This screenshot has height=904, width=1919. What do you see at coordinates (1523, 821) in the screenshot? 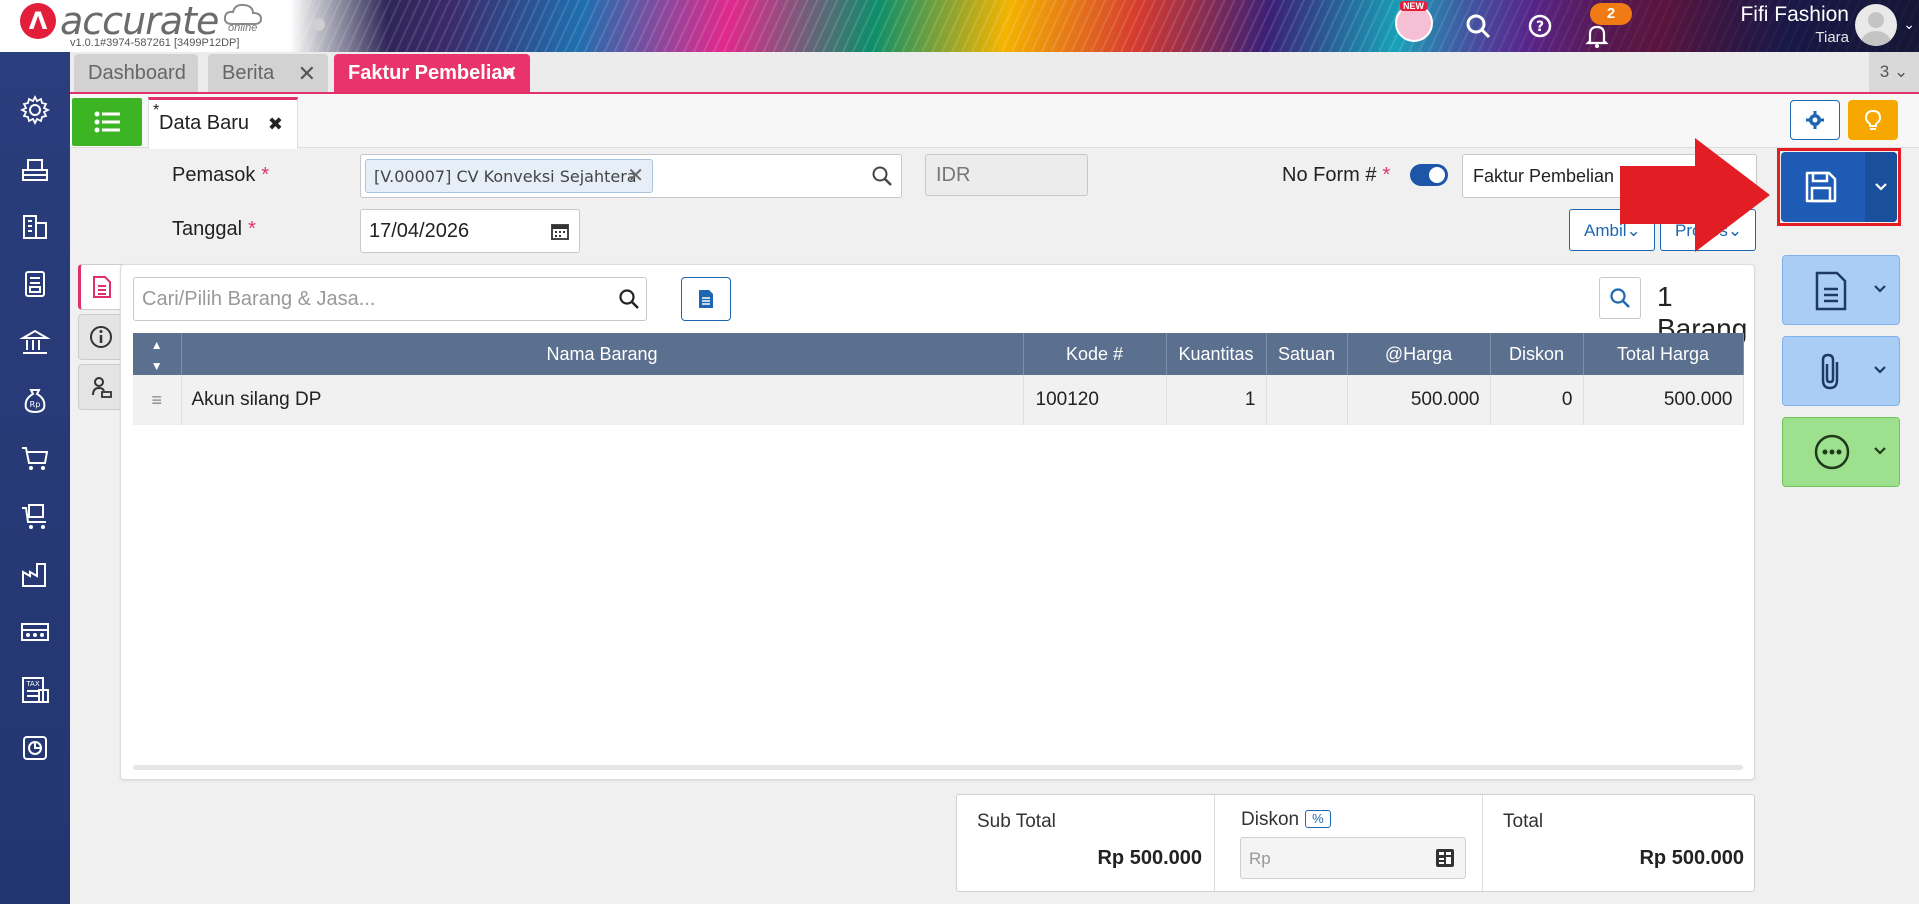
I see `total-label: Total` at bounding box center [1523, 821].